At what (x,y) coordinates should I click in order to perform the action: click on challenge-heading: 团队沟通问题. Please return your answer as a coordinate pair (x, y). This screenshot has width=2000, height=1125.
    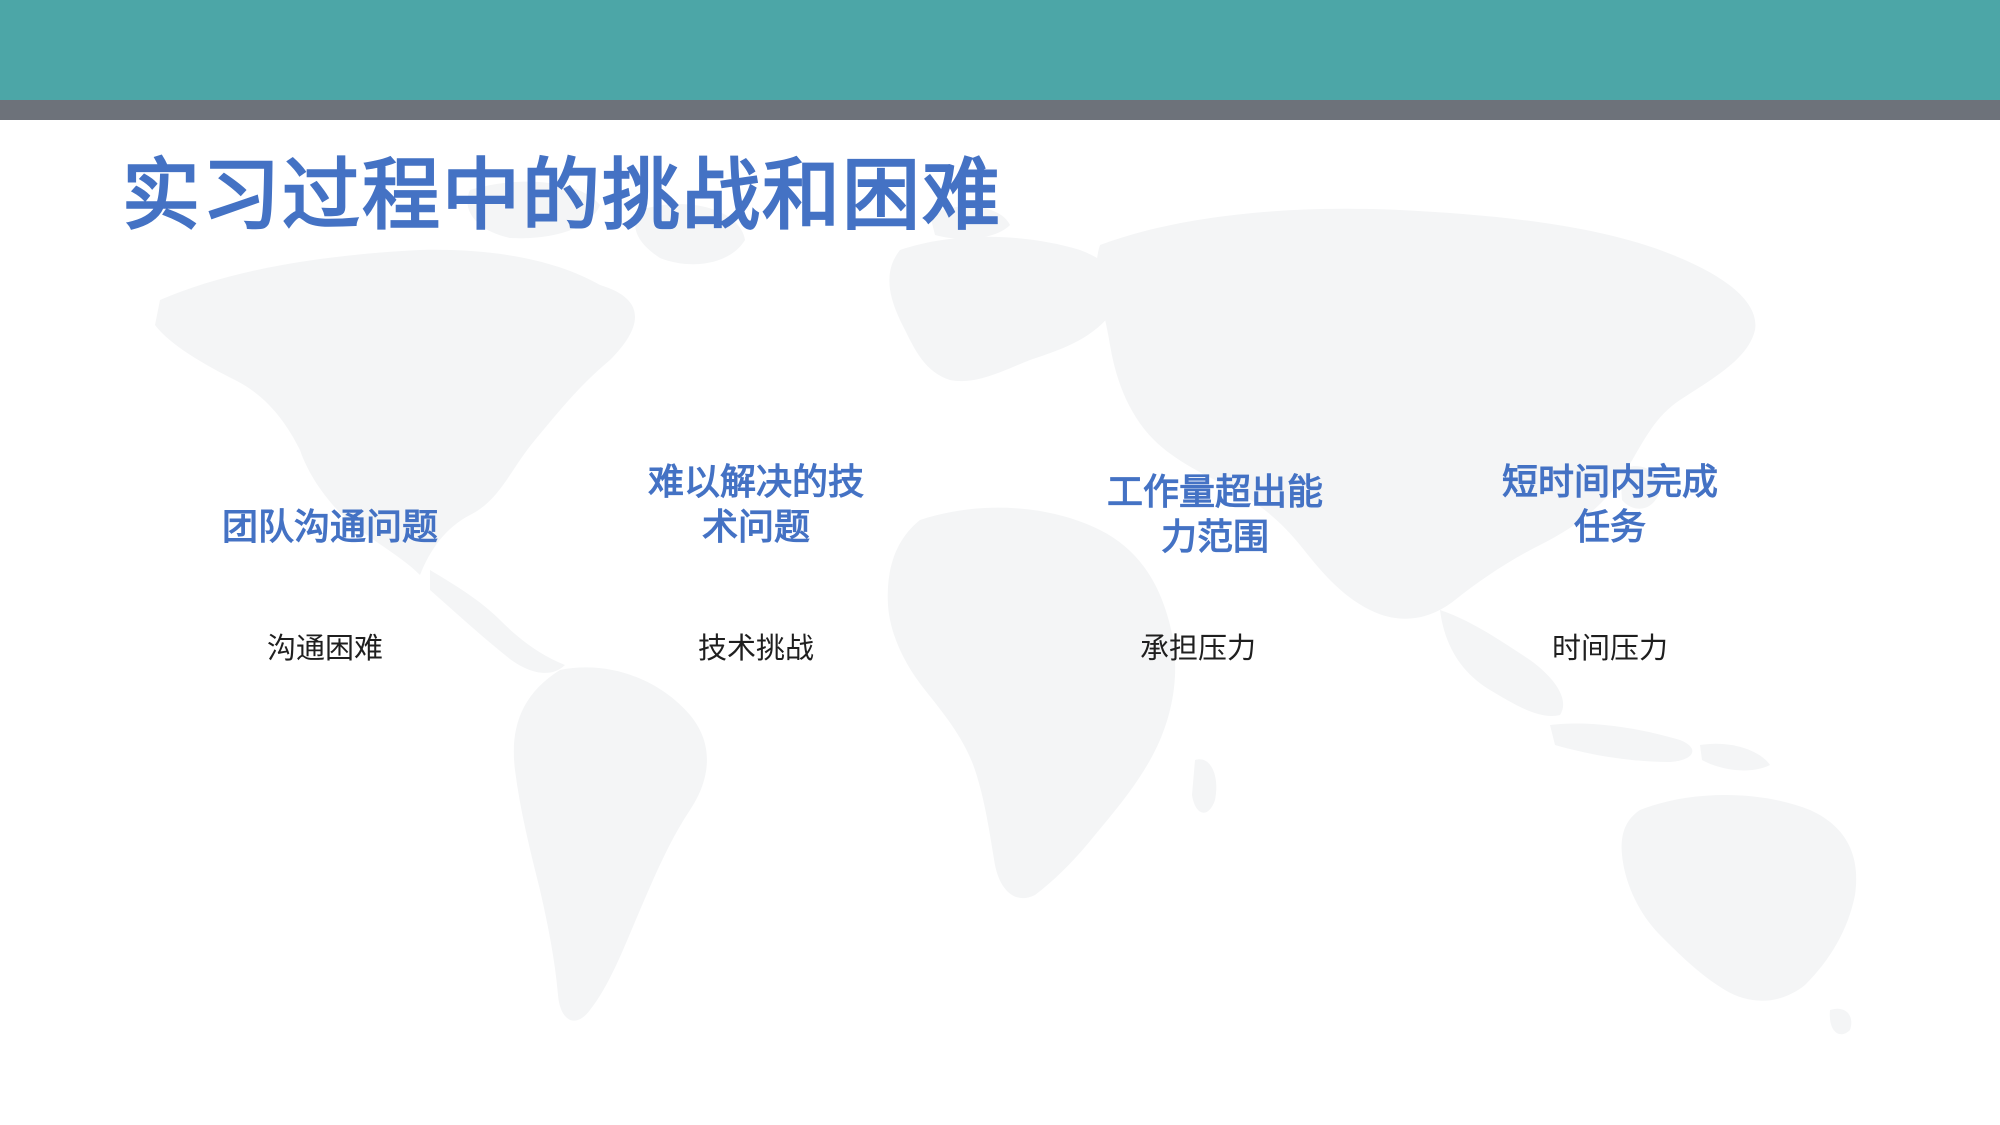
    Looking at the image, I should click on (329, 527).